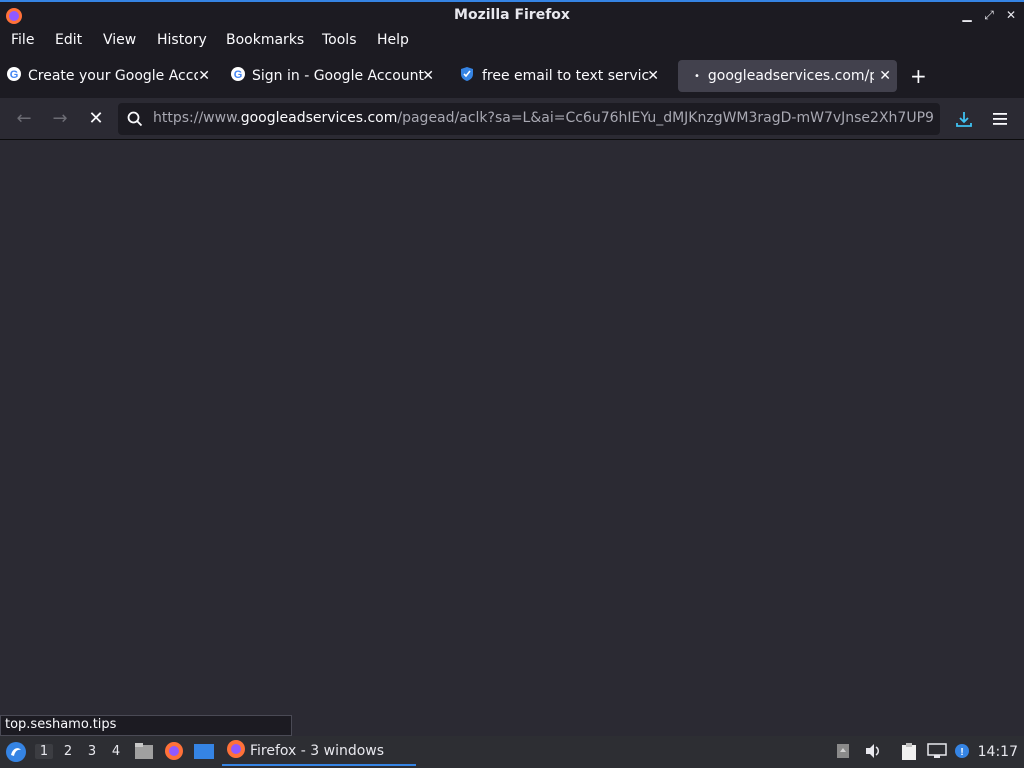 The width and height of the screenshot is (1024, 768). What do you see at coordinates (566, 76) in the screenshot?
I see `tab-label: free email to text service` at bounding box center [566, 76].